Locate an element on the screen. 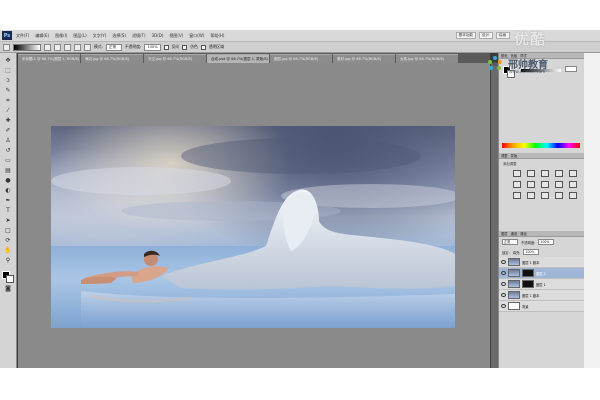 This screenshot has height=400, width=600. channel-mixer-icon is located at coordinates (573, 184).